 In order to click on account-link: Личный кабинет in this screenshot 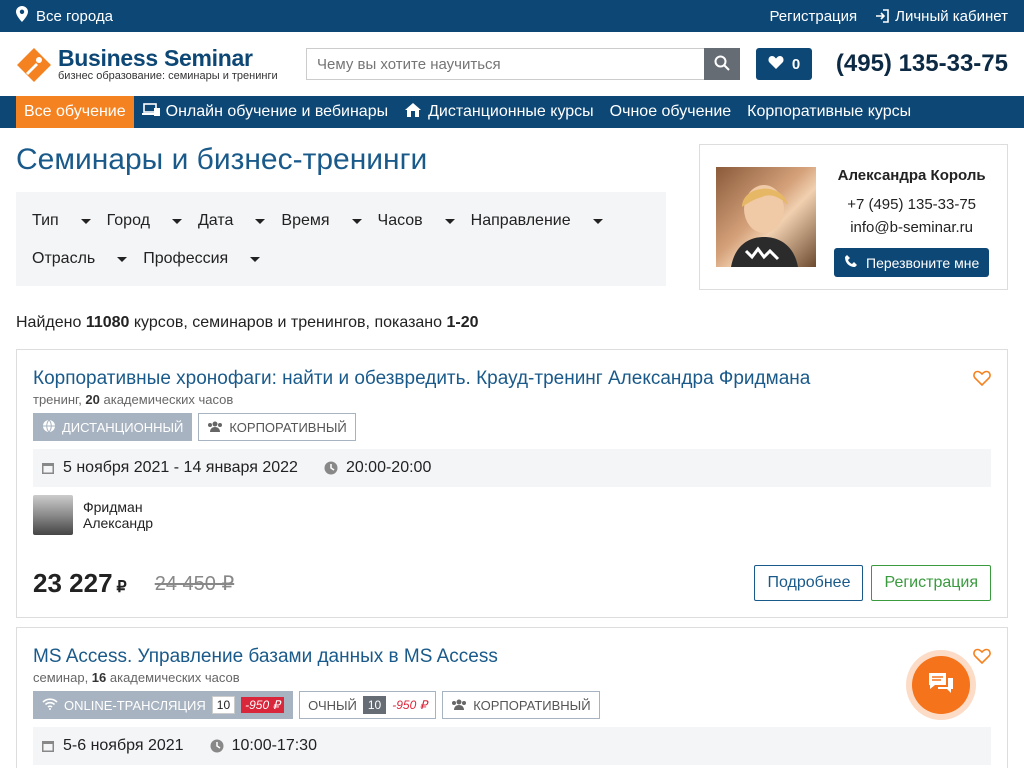, I will do `click(941, 16)`.